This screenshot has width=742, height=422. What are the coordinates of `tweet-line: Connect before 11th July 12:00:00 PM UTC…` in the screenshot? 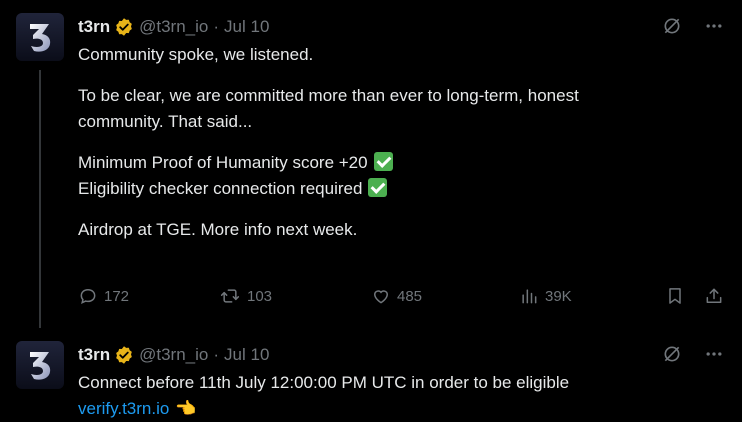 It's located at (324, 382).